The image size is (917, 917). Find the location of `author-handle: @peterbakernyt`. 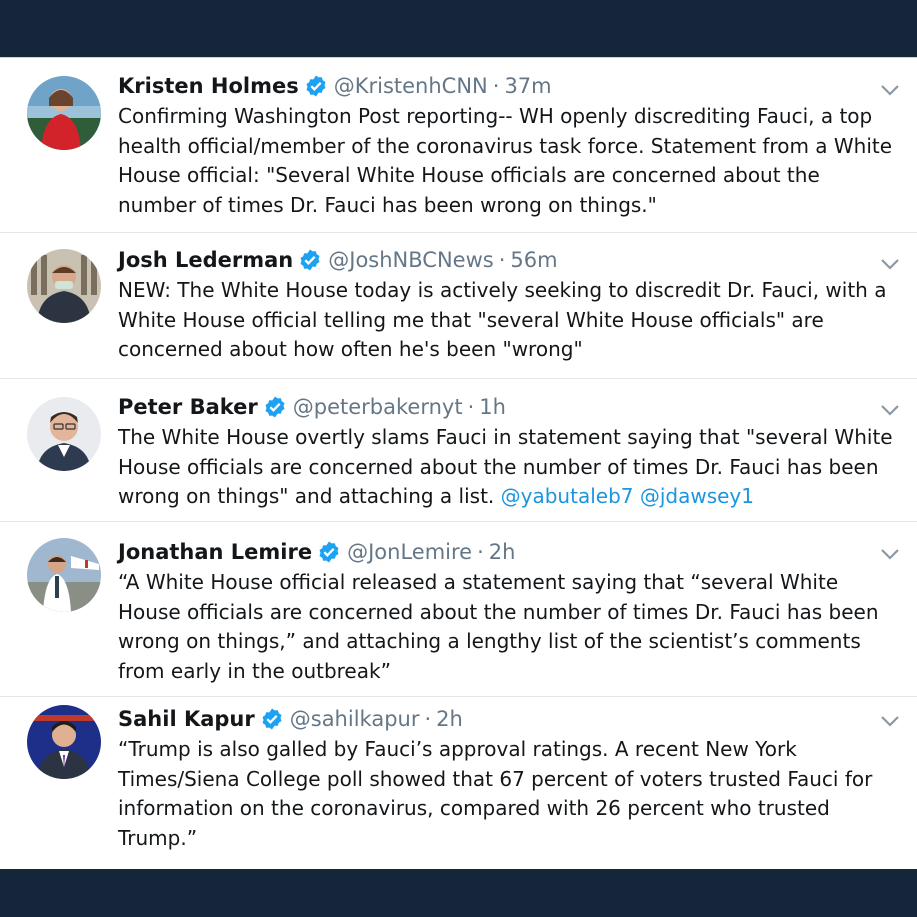

author-handle: @peterbakernyt is located at coordinates (378, 407).